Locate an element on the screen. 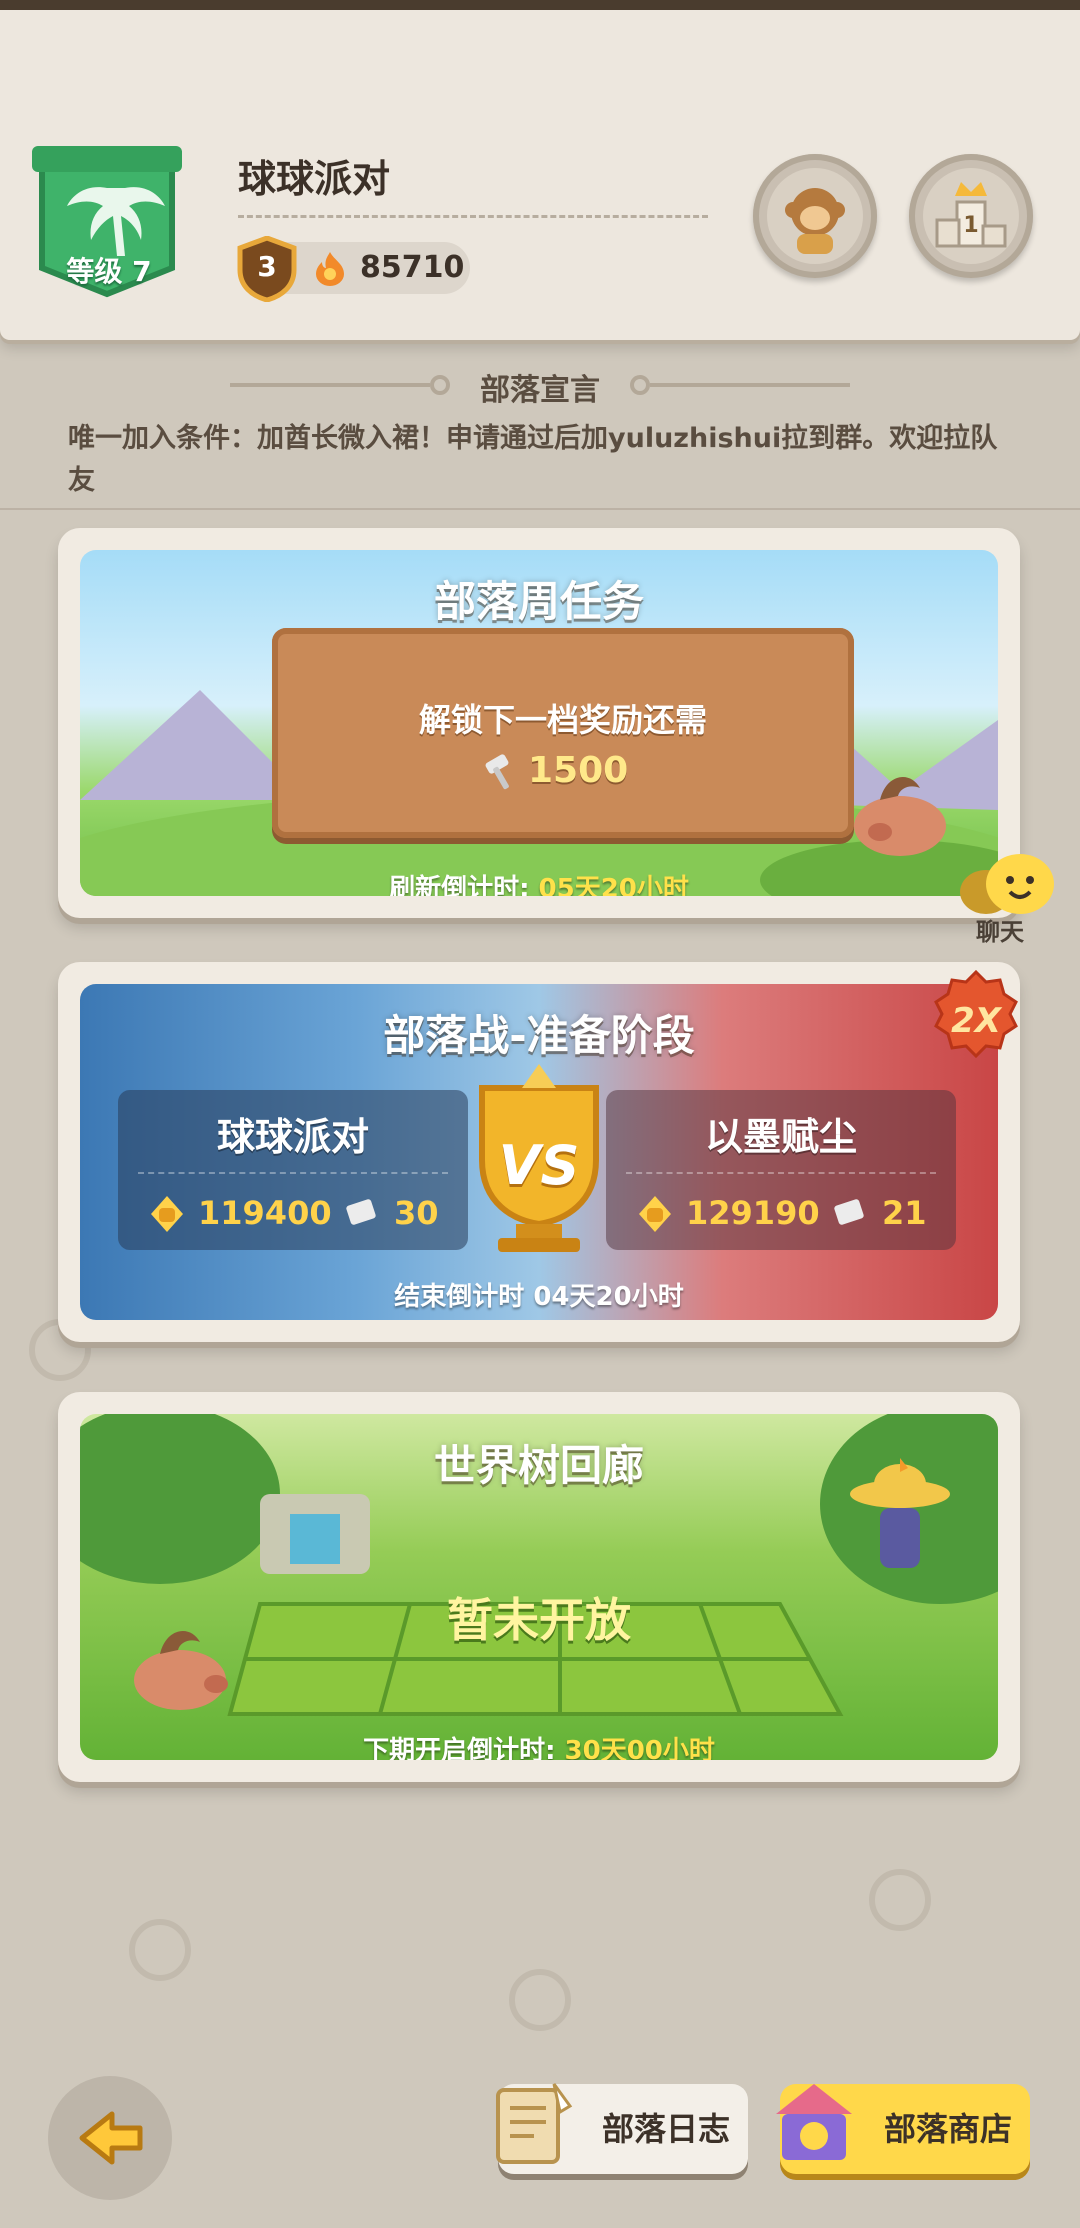  shop-icon is located at coordinates (814, 2122).